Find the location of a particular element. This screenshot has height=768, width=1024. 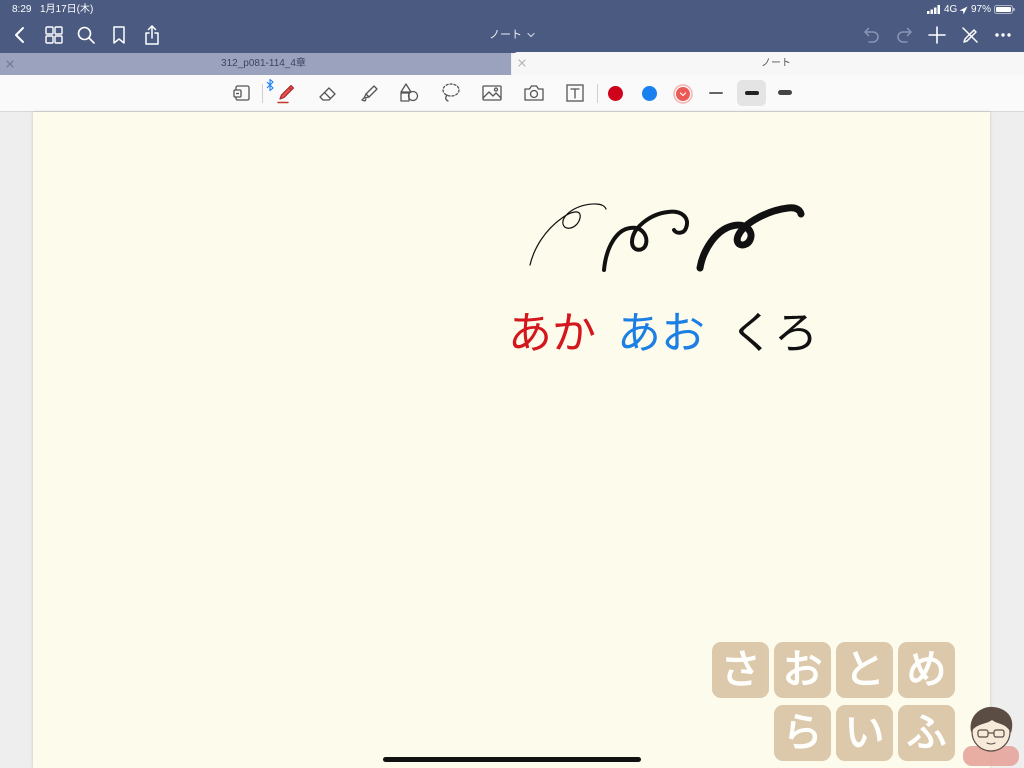

lasso-icon is located at coordinates (451, 93).